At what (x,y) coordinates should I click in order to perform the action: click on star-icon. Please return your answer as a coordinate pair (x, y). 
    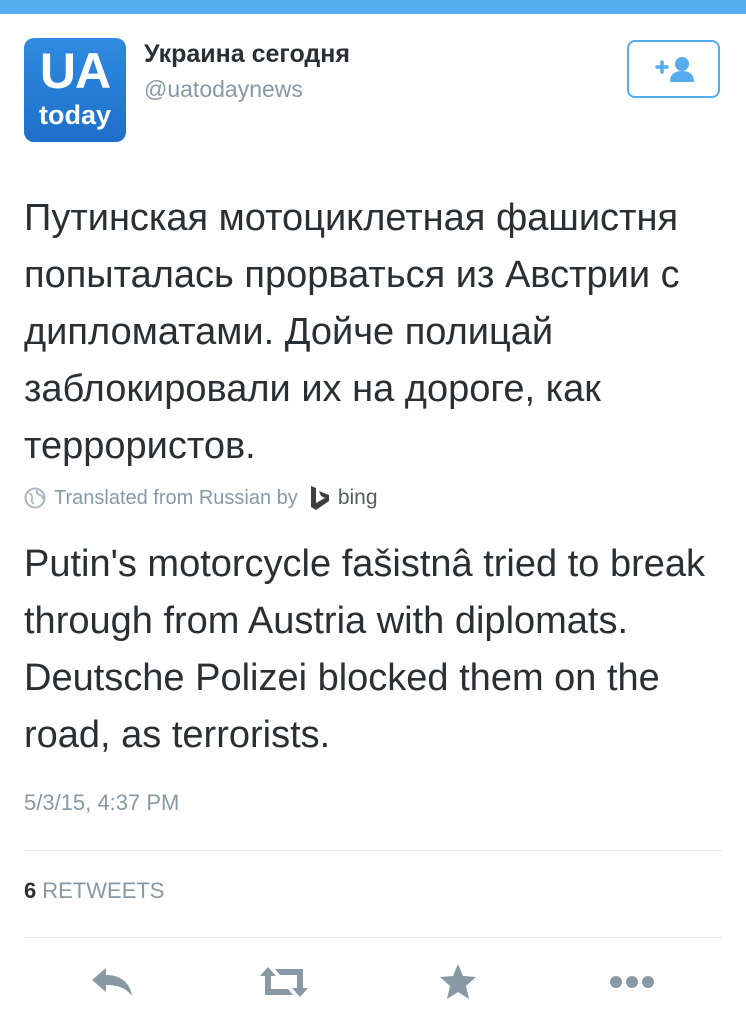
    Looking at the image, I should click on (458, 982).